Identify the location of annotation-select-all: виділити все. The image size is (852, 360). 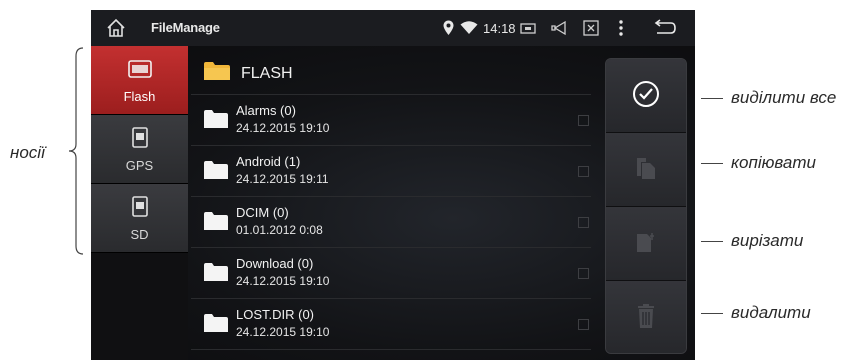
(784, 97).